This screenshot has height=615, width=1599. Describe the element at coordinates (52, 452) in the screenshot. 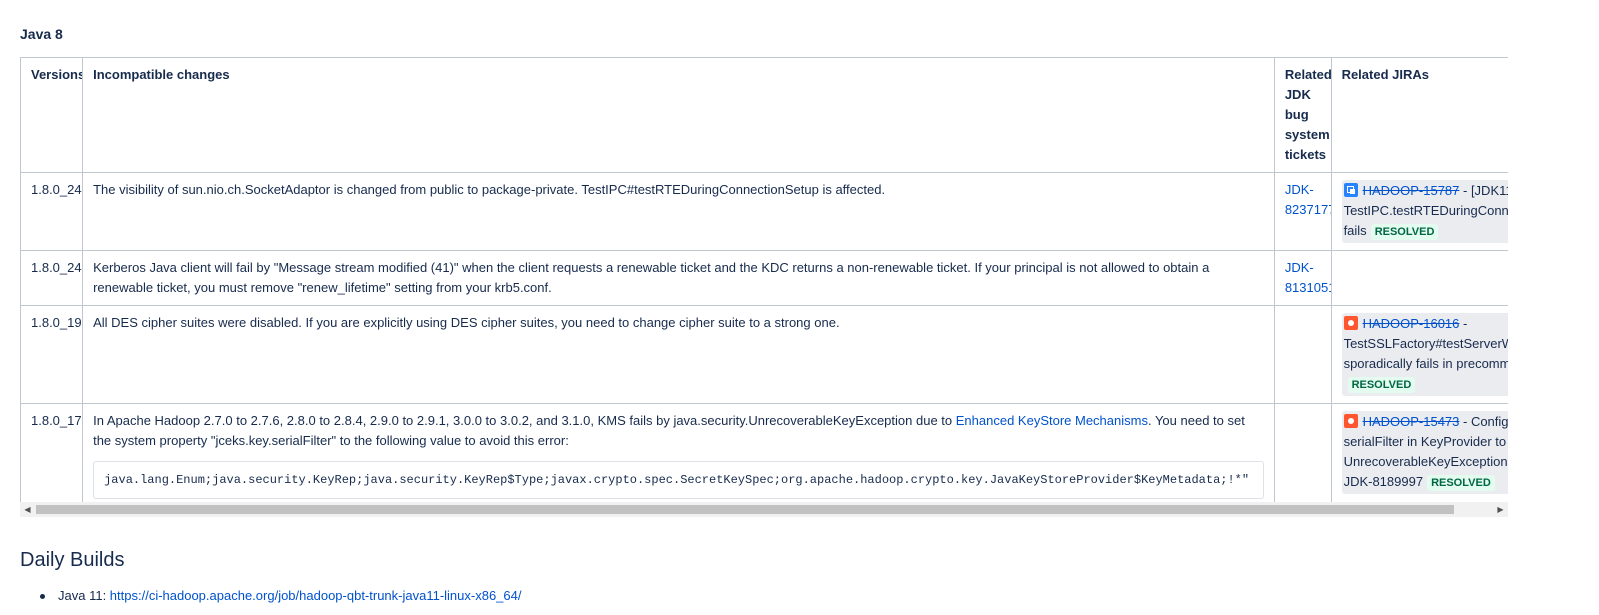

I see `version-cell: 1.8.0_171` at that location.